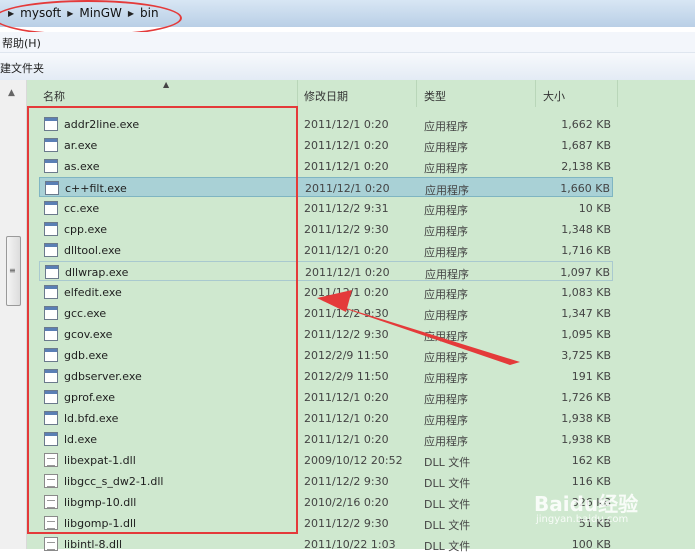  What do you see at coordinates (582, 519) in the screenshot?
I see `watermark-url: jingyan.baidu.com` at bounding box center [582, 519].